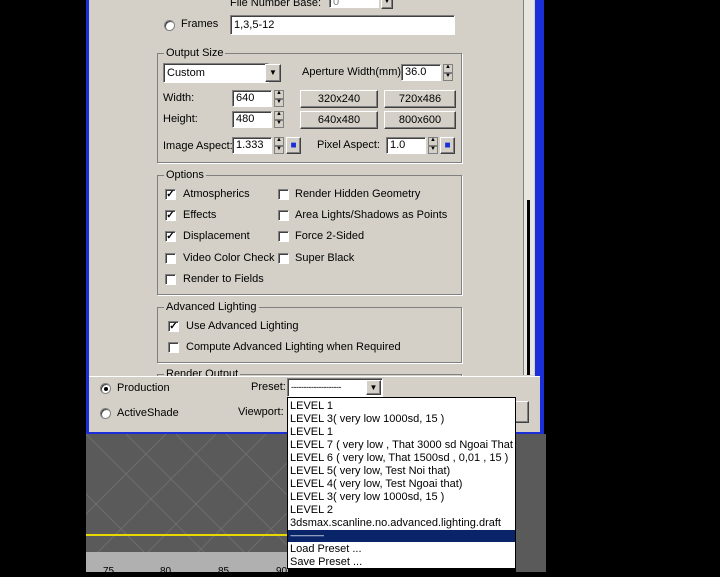 This screenshot has height=577, width=720. I want to click on advanced-lighting-group: Advanced Lighting, so click(309, 332).